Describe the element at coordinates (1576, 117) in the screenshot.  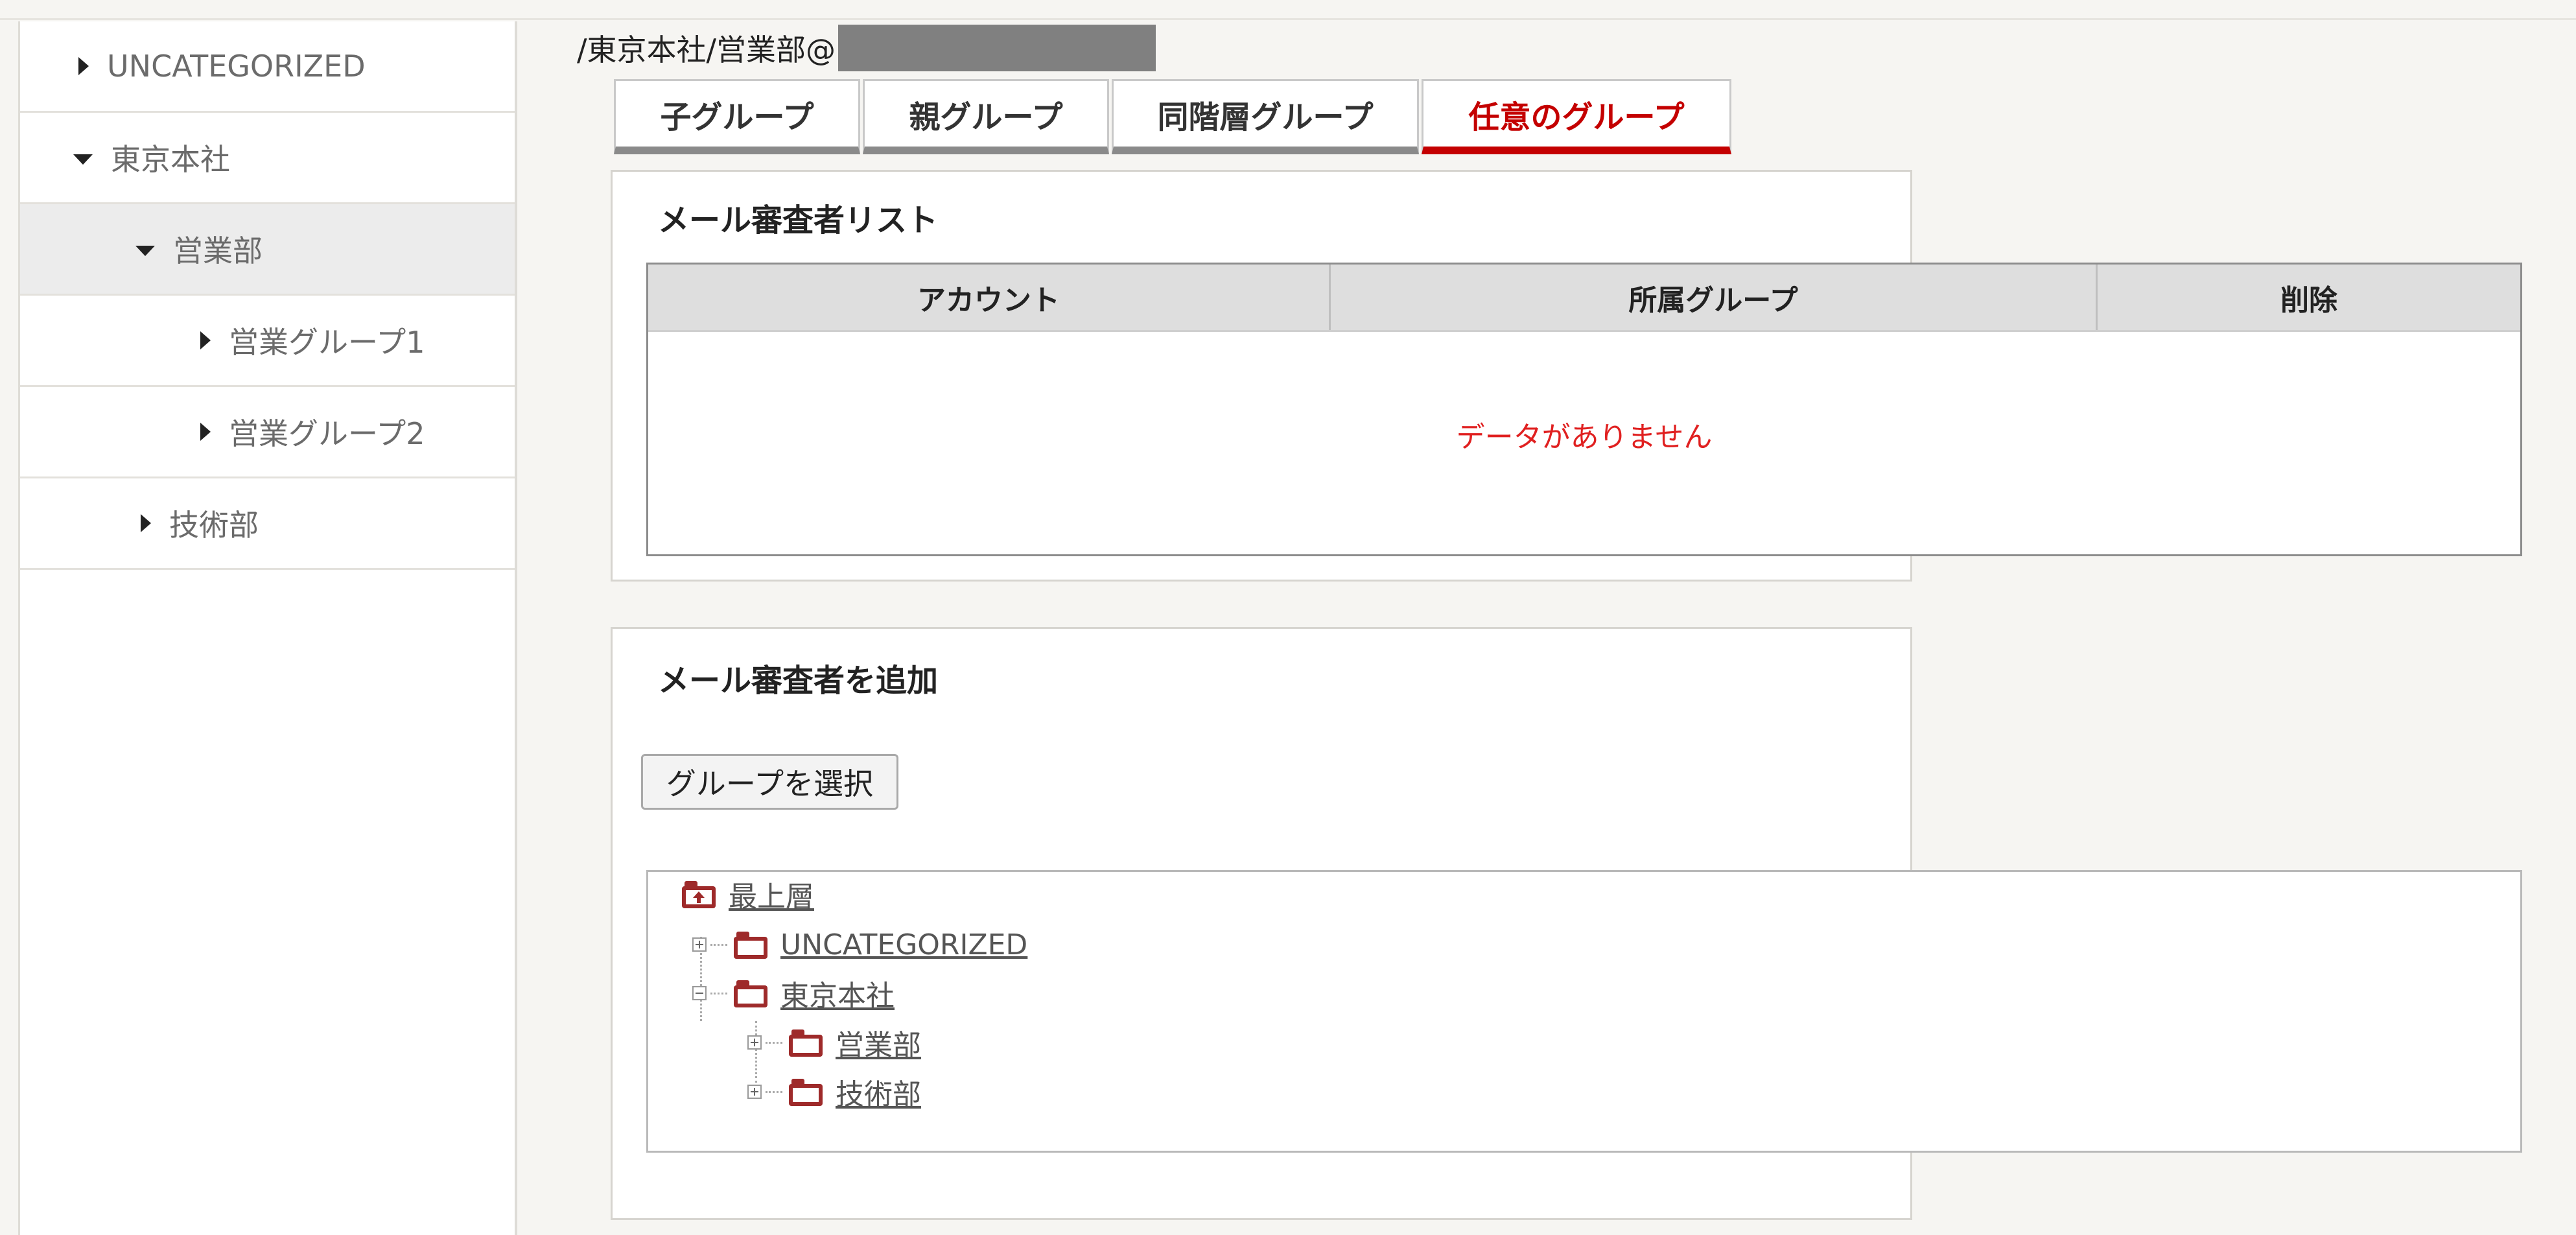
I see `tab-any-group: 任意のグループ` at that location.